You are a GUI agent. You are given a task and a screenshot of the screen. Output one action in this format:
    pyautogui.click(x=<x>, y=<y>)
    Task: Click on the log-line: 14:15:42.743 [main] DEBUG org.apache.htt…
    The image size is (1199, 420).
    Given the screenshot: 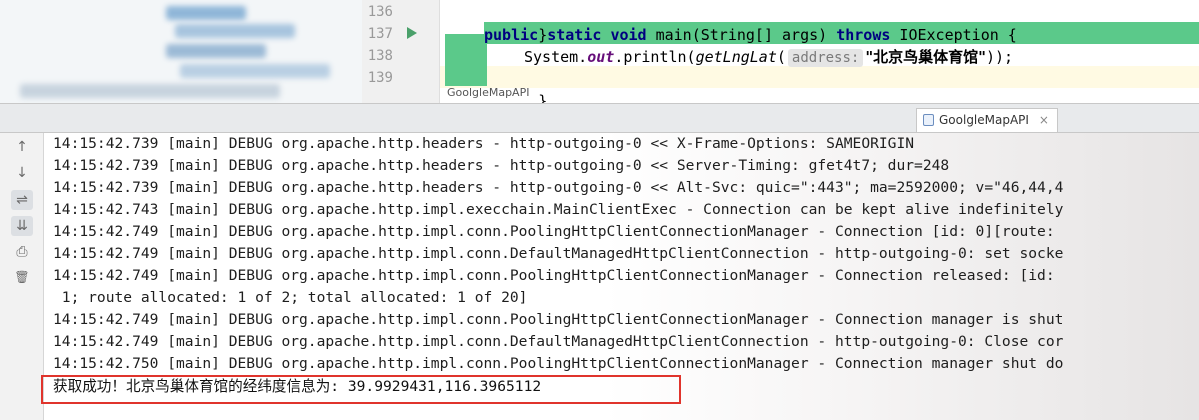 What is the action you would take?
    pyautogui.click(x=558, y=209)
    